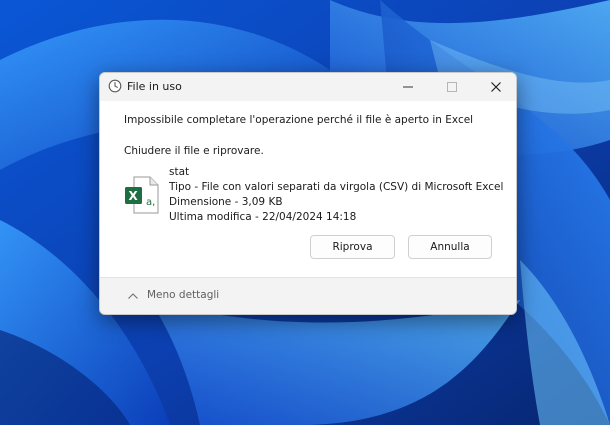  I want to click on svg-text: X, so click(134, 196).